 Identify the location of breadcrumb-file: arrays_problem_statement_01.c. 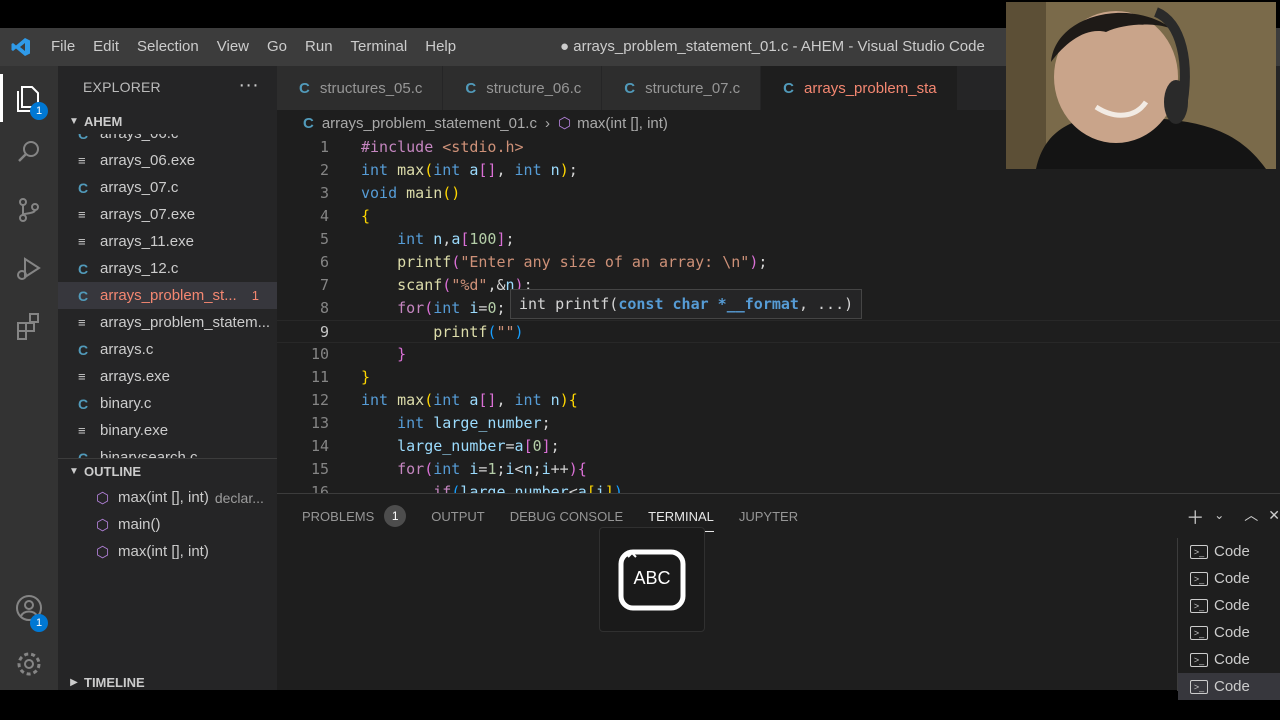
(429, 123).